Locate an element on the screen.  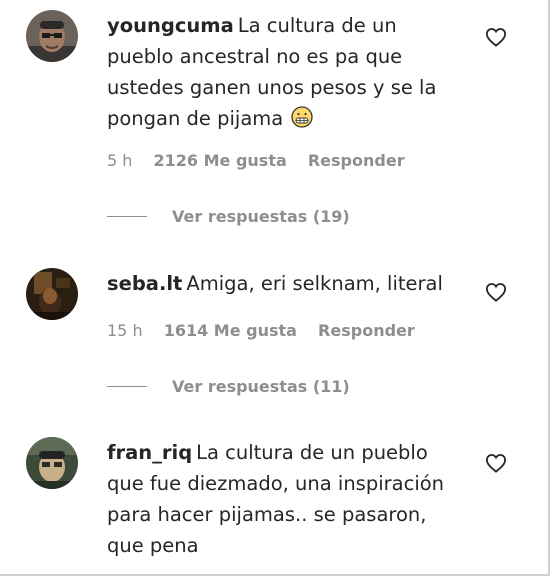
comment-meta: 15 h 1614 Me gusta Responder is located at coordinates (269, 330).